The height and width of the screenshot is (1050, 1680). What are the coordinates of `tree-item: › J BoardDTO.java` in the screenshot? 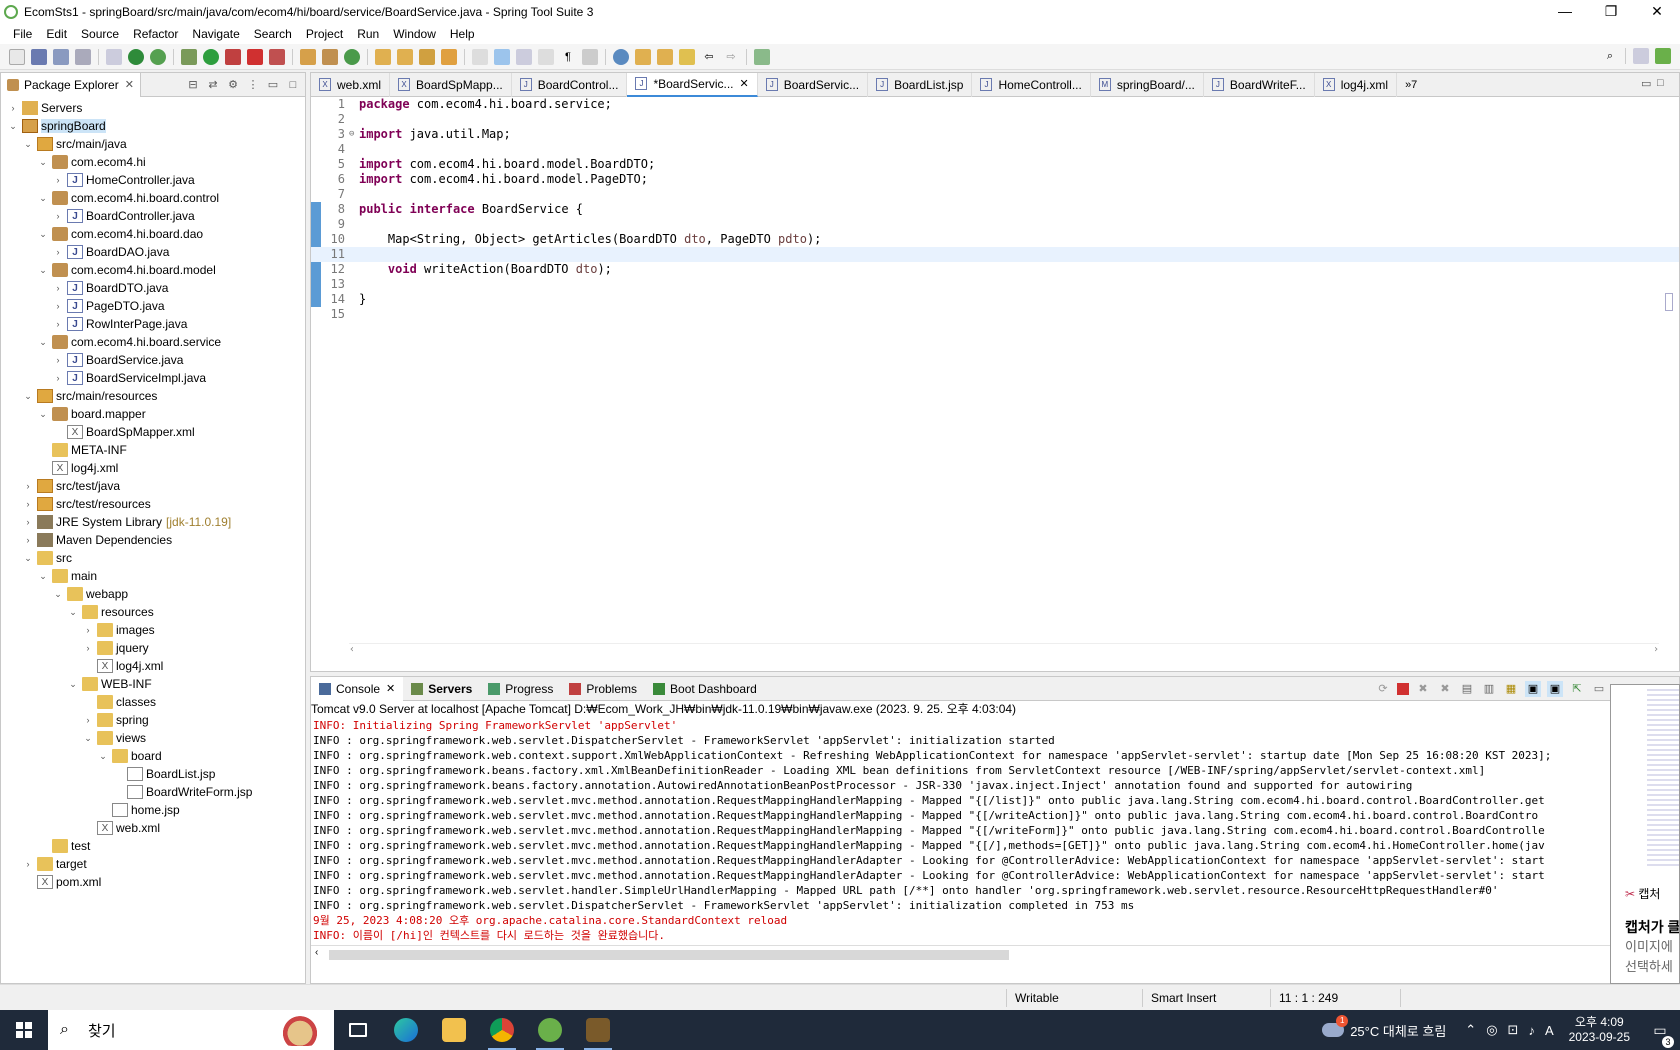 It's located at (153, 288).